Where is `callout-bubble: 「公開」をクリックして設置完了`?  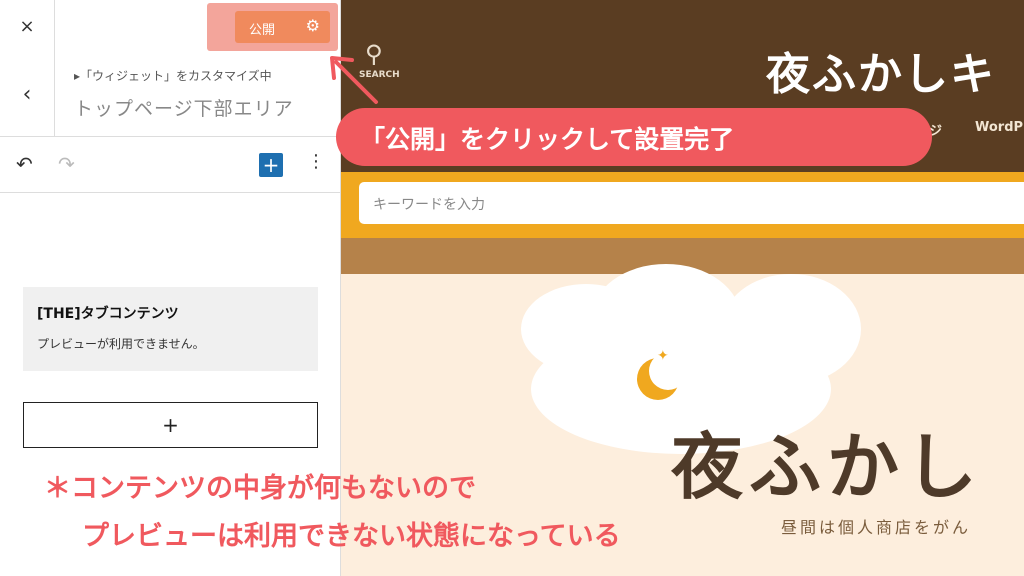
callout-bubble: 「公開」をクリックして設置完了 is located at coordinates (634, 137).